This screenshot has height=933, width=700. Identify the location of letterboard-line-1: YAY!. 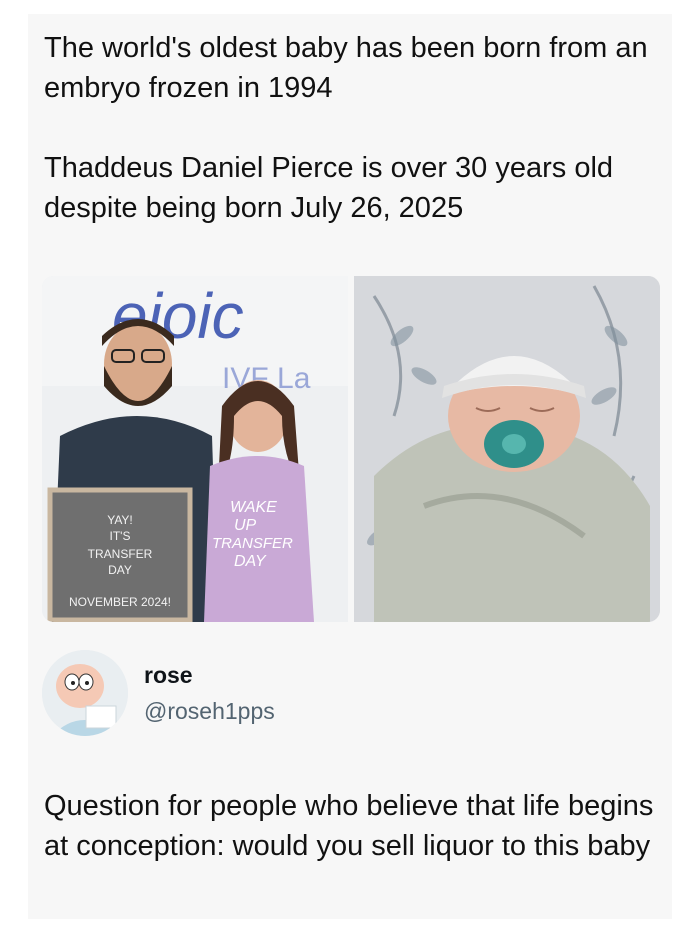
(120, 520).